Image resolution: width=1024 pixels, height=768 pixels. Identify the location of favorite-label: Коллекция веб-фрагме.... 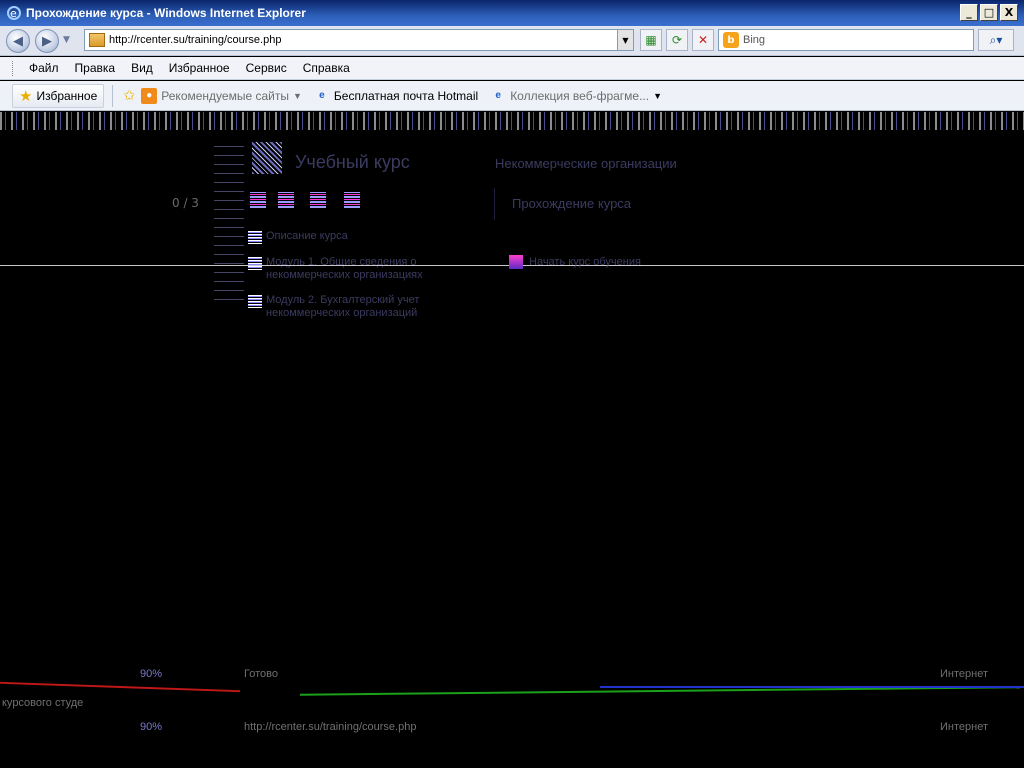
(580, 95).